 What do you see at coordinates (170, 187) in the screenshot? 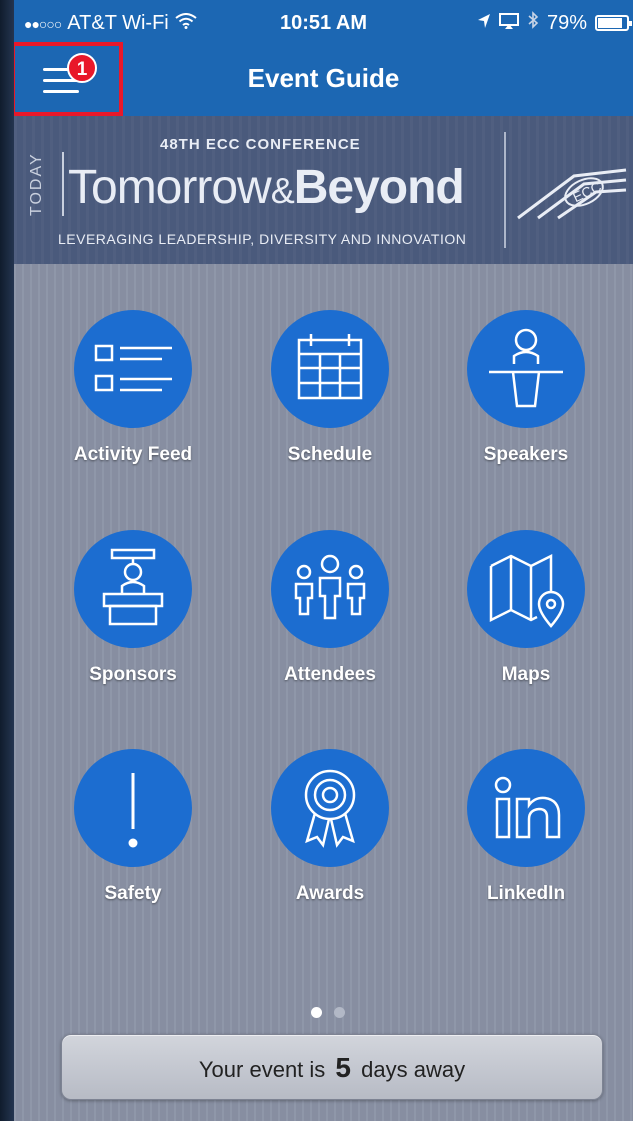
I see `banner-title-part1: Tomorrow` at bounding box center [170, 187].